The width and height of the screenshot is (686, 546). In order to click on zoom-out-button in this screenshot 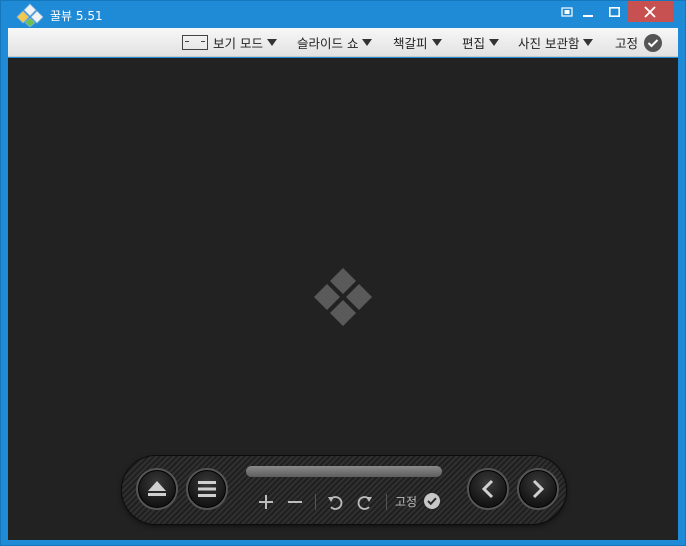, I will do `click(295, 502)`.